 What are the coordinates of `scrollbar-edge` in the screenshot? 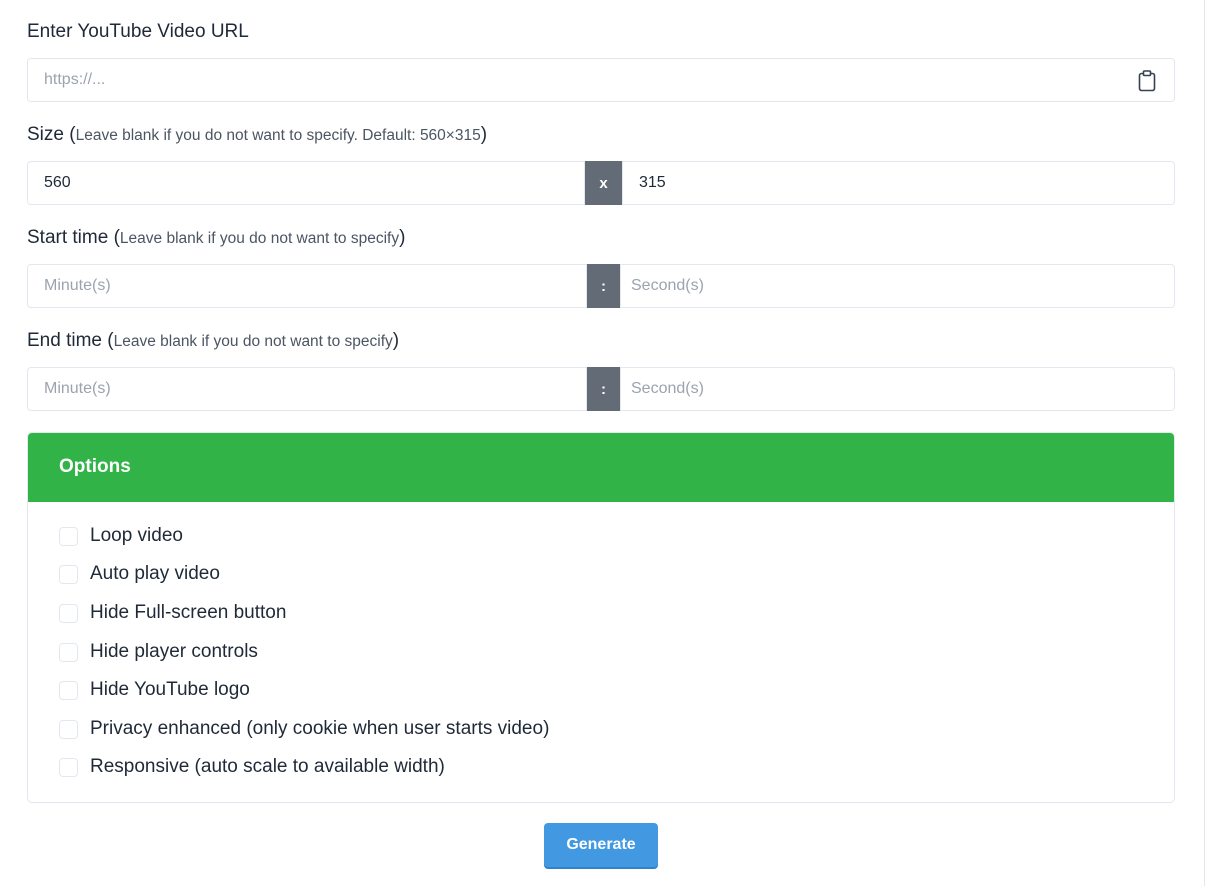 It's located at (1204, 443).